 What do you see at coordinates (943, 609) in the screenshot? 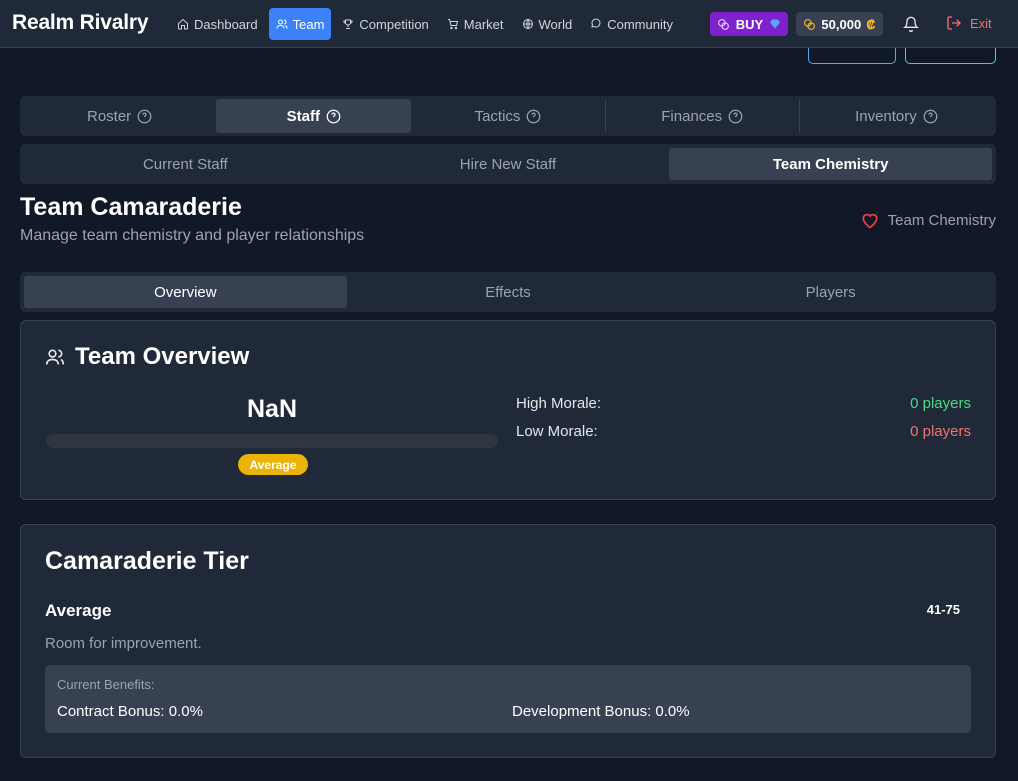
I see `tier-range: 41-75` at bounding box center [943, 609].